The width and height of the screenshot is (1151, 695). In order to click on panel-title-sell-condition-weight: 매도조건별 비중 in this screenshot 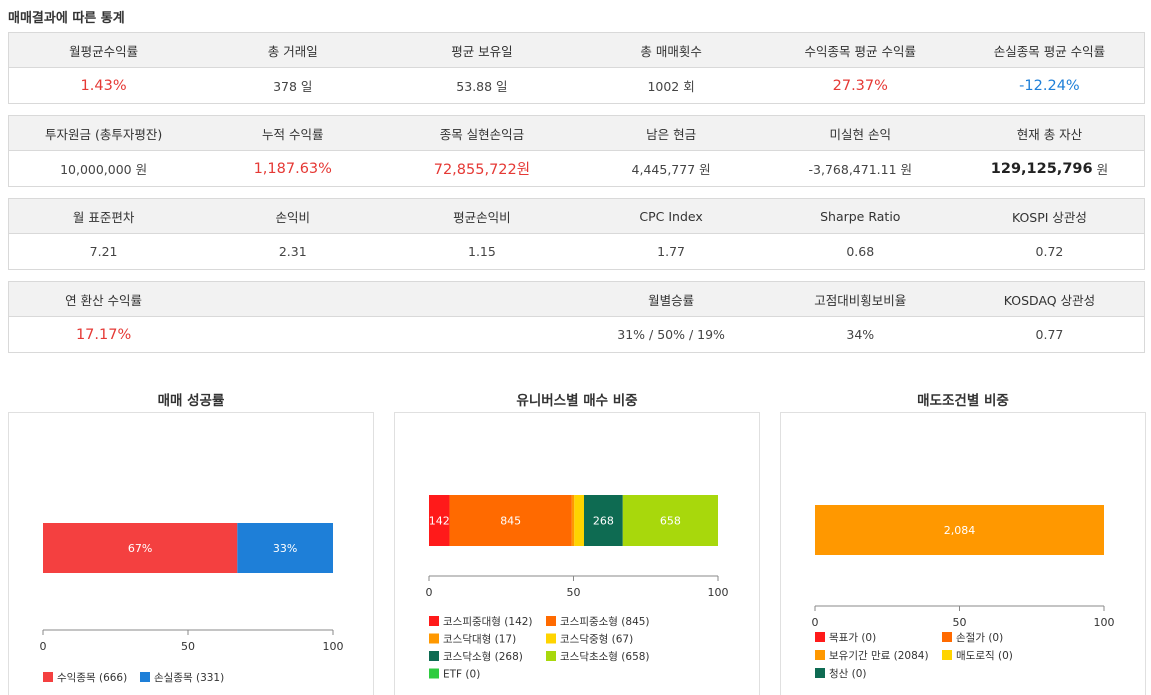, I will do `click(963, 401)`.